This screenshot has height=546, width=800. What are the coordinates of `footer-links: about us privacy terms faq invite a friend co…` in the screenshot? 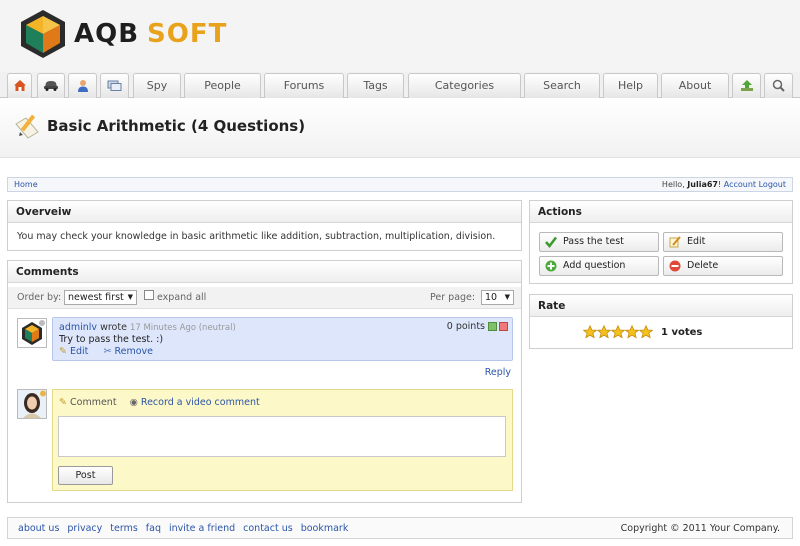 It's located at (187, 528).